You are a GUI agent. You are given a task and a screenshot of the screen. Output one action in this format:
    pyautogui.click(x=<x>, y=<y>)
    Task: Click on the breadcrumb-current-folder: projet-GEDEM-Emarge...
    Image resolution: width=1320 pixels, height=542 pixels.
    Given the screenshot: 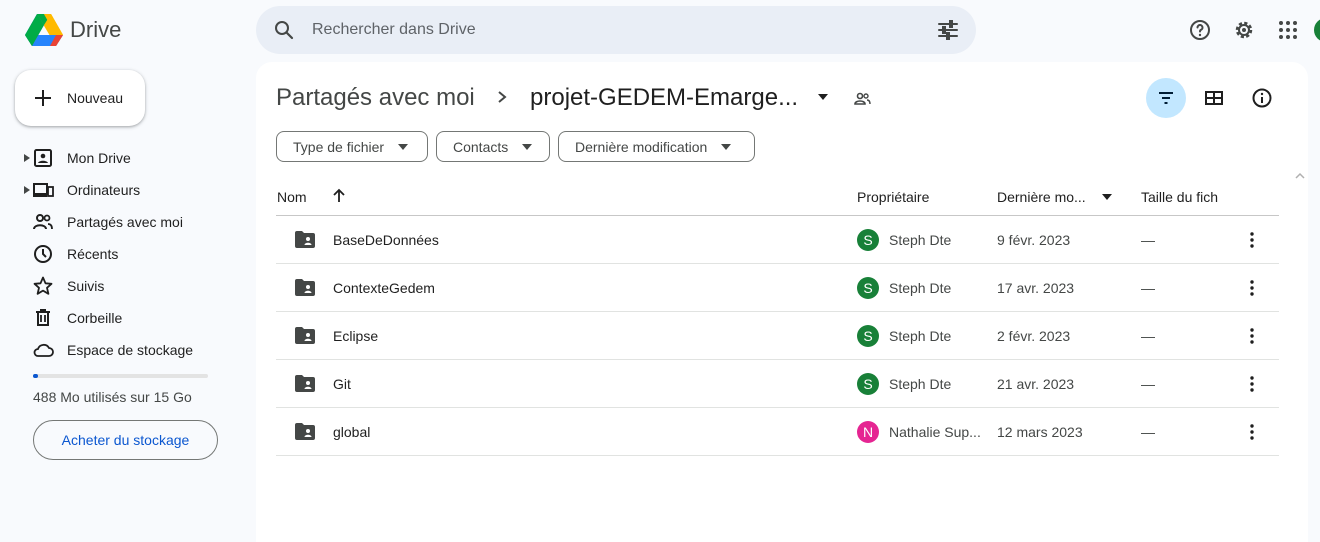 What is the action you would take?
    pyautogui.click(x=664, y=98)
    